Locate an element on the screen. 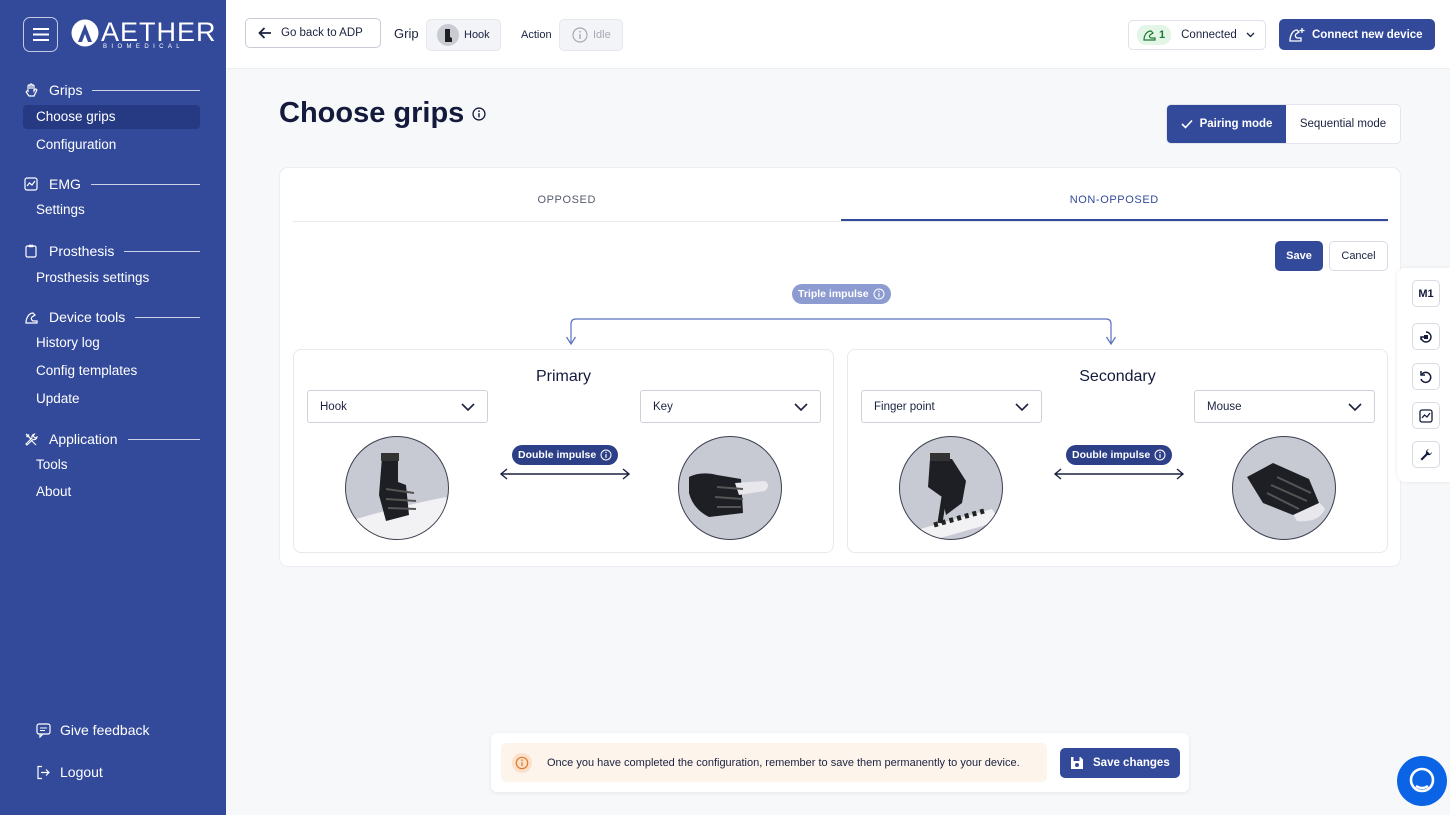  primary-left-grip-select: Hook is located at coordinates (397, 406).